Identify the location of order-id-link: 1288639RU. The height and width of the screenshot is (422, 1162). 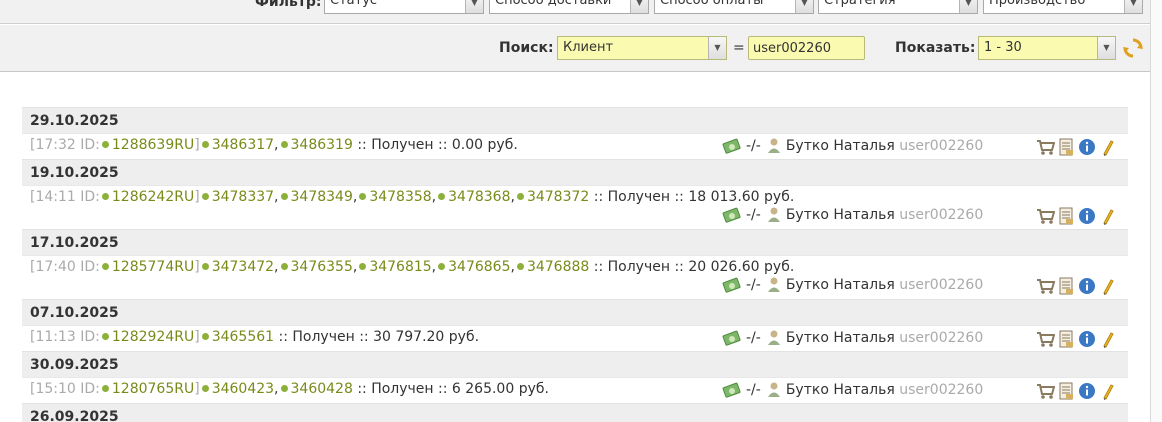
(153, 145).